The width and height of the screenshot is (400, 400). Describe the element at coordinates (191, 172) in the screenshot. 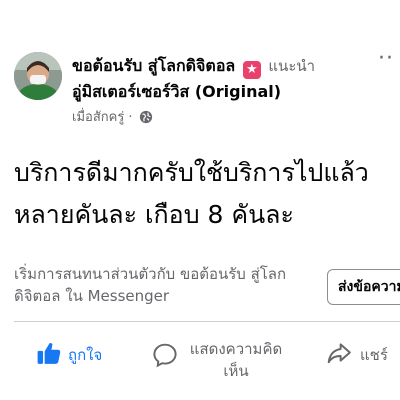

I see `post-text-line: บริการดีมากครับใช้บริการไปแล้ว` at that location.